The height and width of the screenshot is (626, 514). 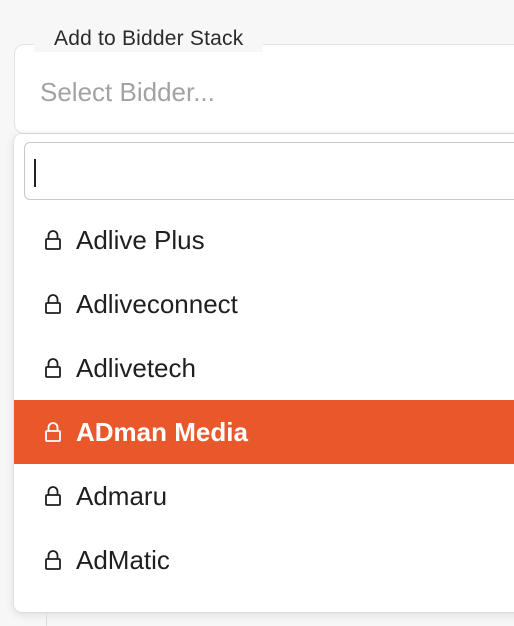 What do you see at coordinates (140, 239) in the screenshot?
I see `option-label: Adlive Plus` at bounding box center [140, 239].